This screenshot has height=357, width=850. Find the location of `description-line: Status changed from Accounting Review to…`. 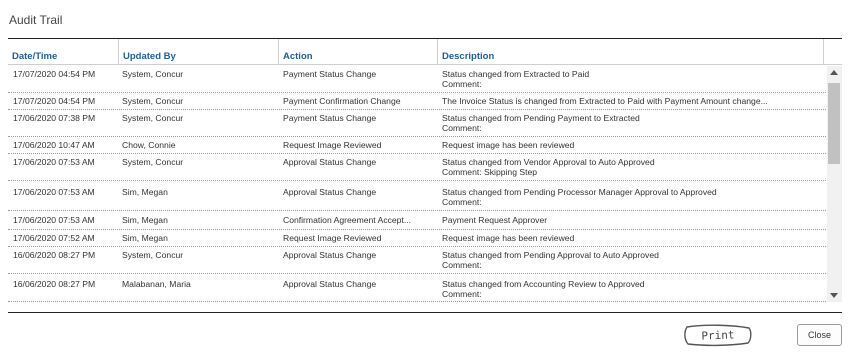

description-line: Status changed from Accounting Review to… is located at coordinates (543, 284).